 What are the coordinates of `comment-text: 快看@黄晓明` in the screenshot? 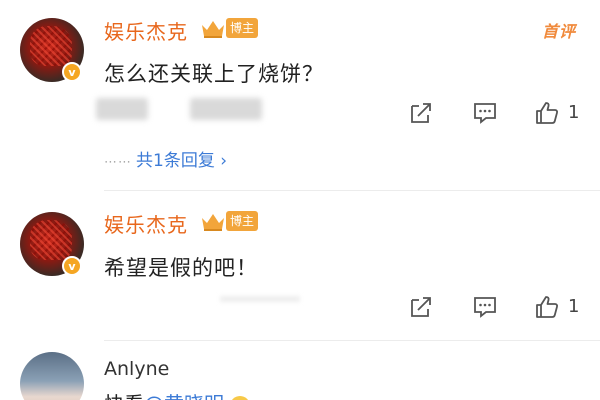 It's located at (177, 394).